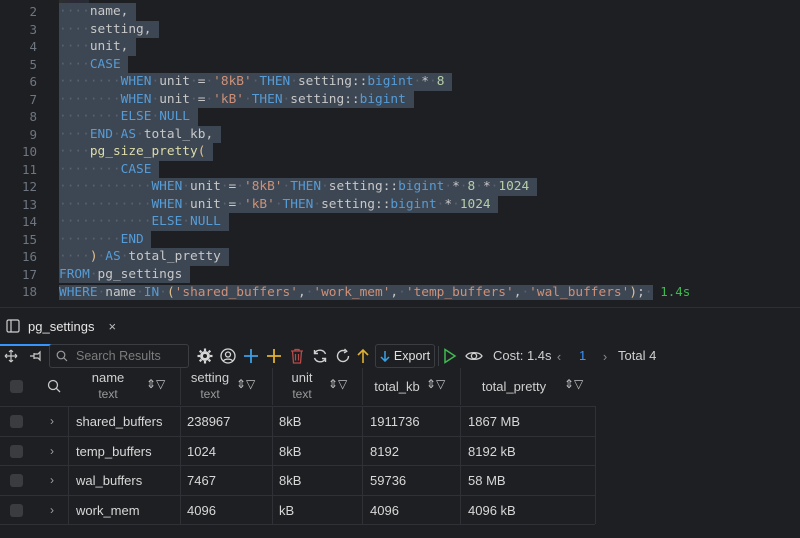 The image size is (800, 538). I want to click on code-text: ····)·AS·total_pretty, so click(144, 257).